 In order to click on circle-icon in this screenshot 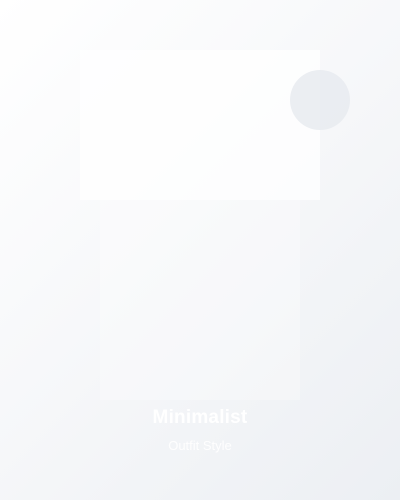, I will do `click(320, 100)`.